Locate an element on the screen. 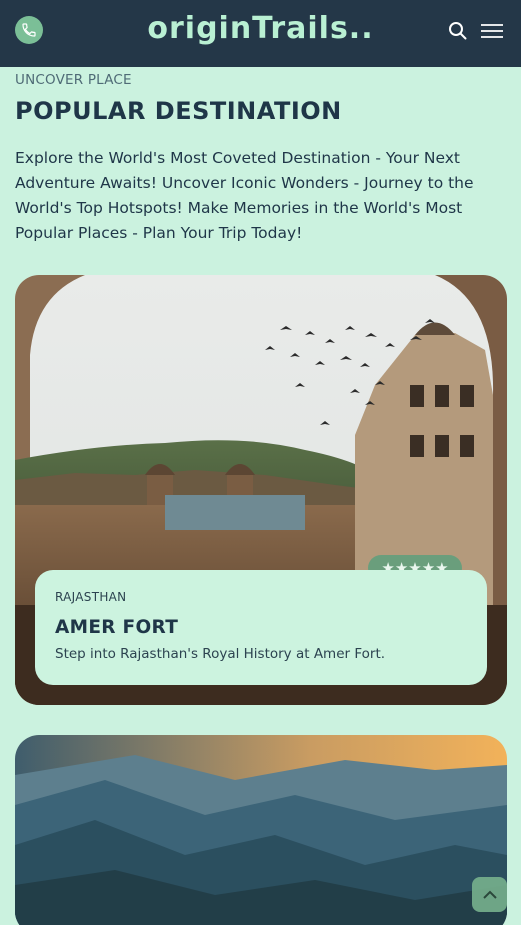  page-title: POPULAR DESTINATION is located at coordinates (178, 111).